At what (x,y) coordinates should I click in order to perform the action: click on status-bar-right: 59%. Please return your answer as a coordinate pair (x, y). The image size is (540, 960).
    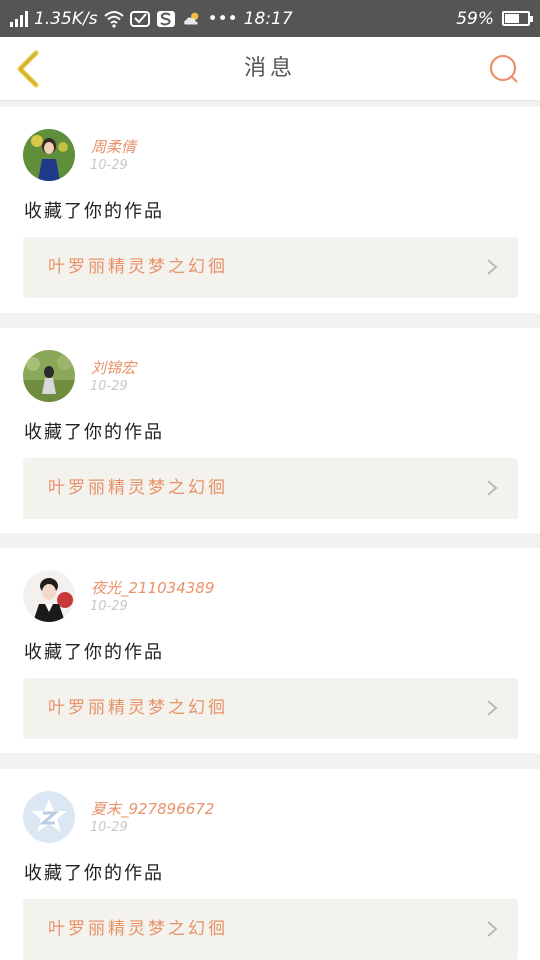
    Looking at the image, I should click on (494, 18).